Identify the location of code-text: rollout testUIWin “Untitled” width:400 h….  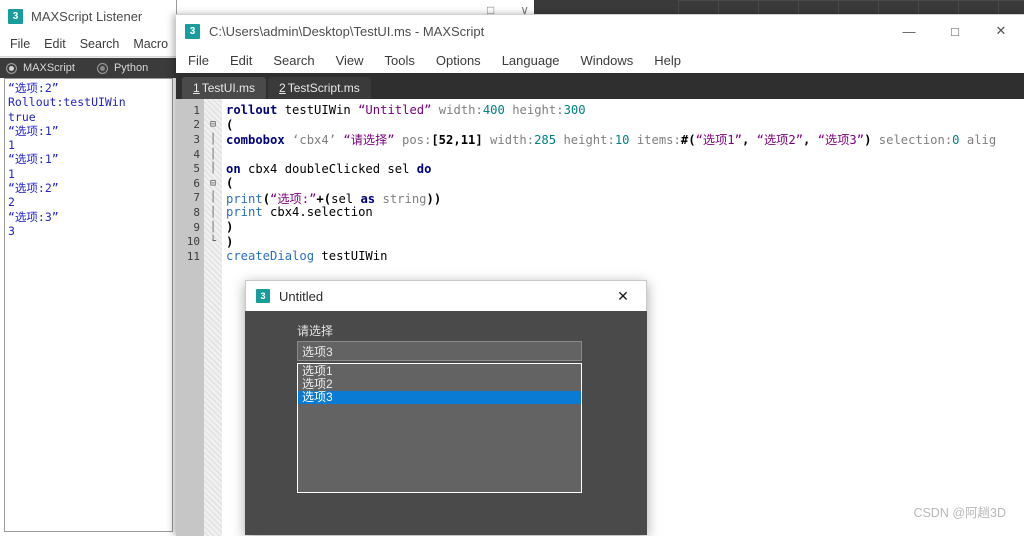
(406, 110).